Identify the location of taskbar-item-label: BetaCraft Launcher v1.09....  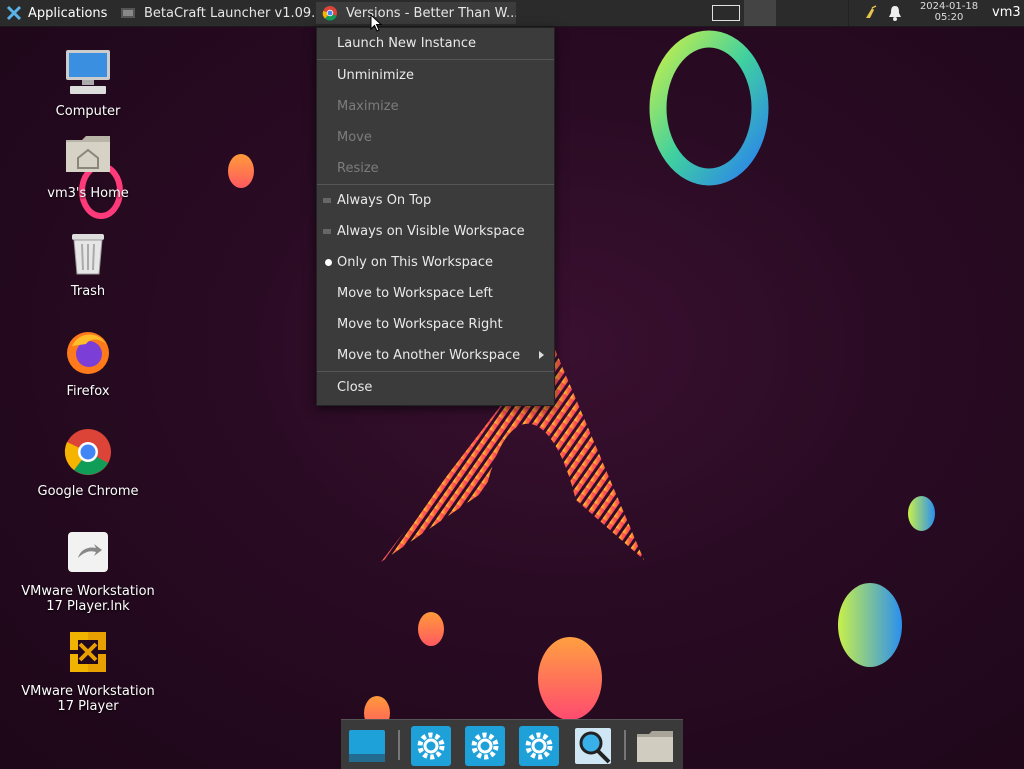
(229, 13).